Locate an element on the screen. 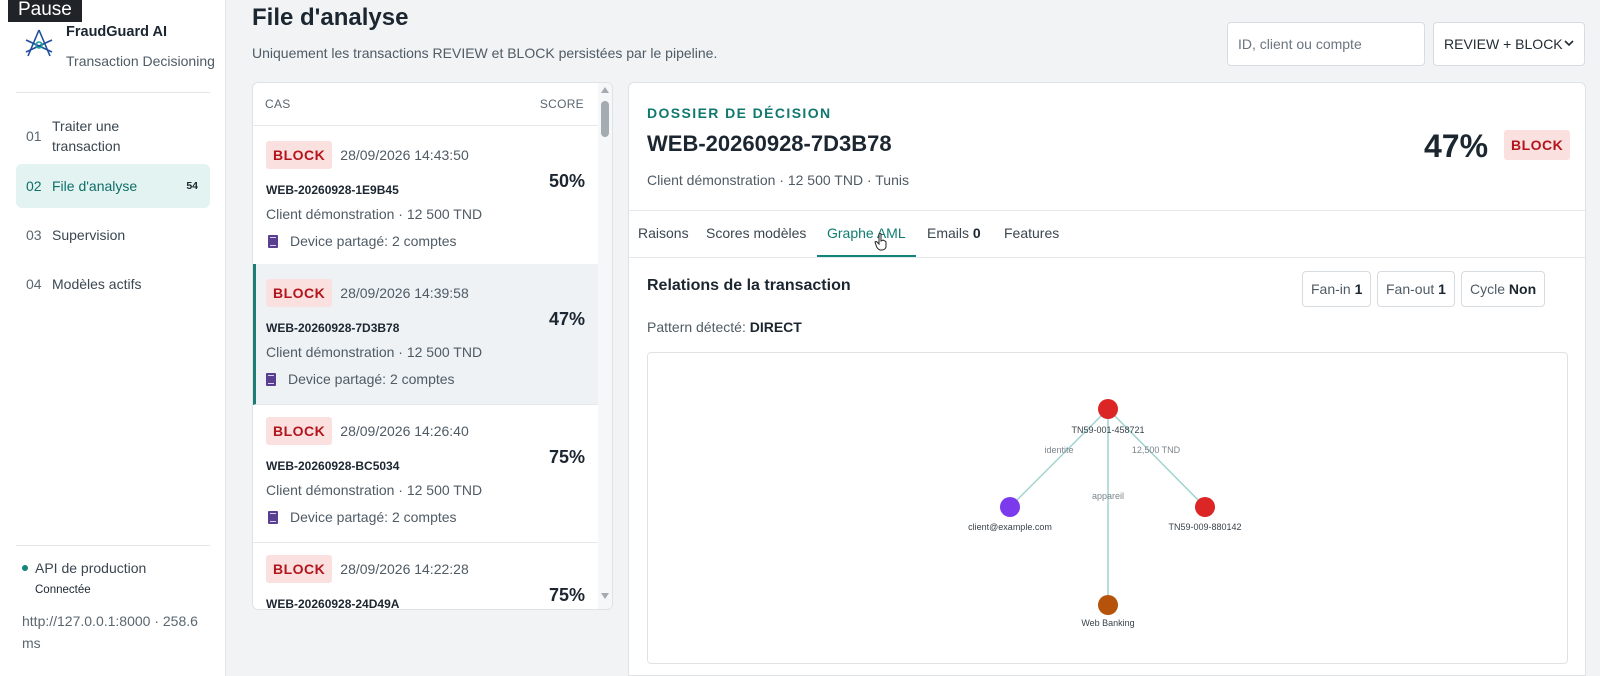  nav-item-modeles: 04 Modèles actifs is located at coordinates (113, 283).